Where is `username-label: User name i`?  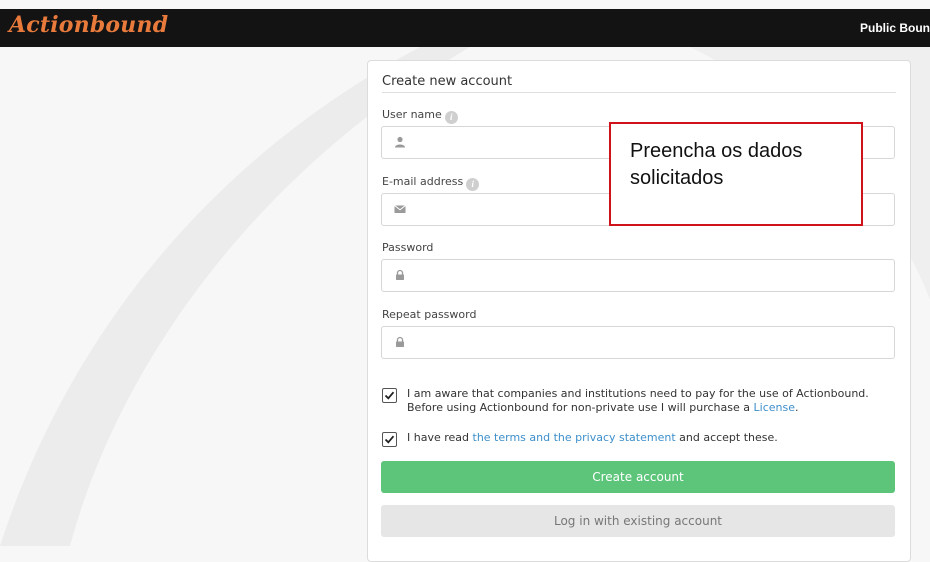
username-label: User name i is located at coordinates (420, 116).